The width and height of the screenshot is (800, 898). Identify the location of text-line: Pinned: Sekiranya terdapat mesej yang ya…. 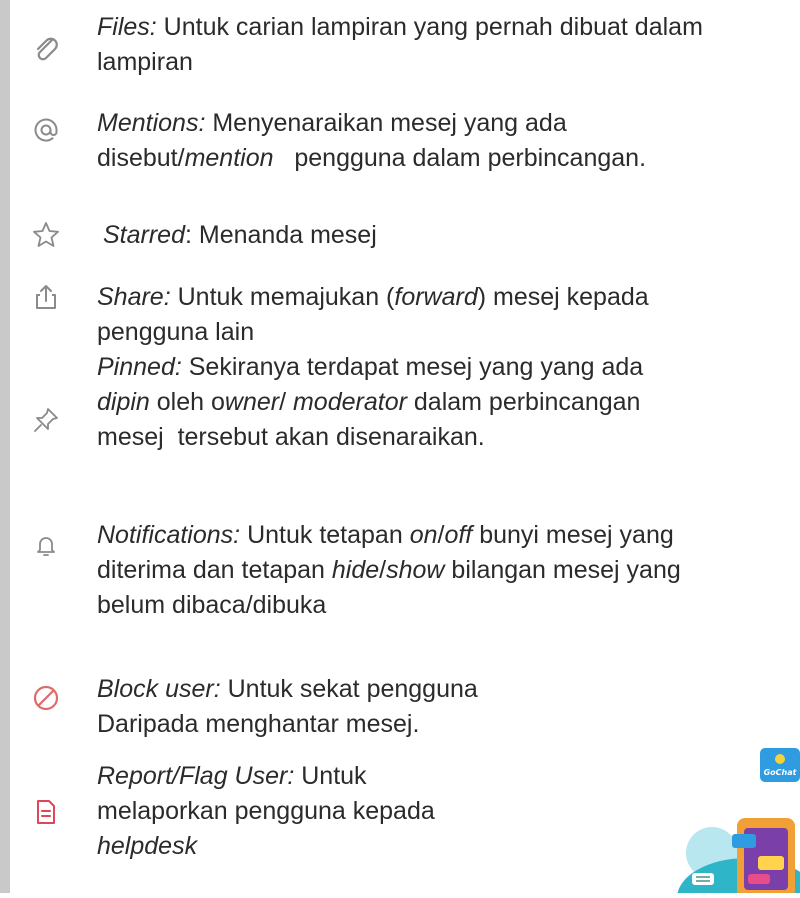
(370, 367).